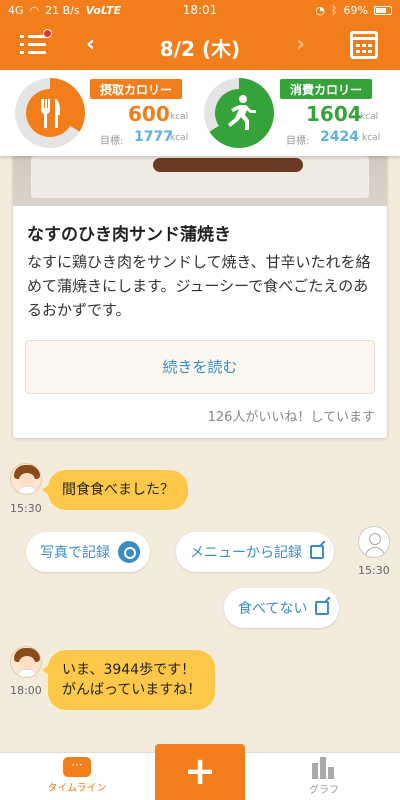 The image size is (400, 800). What do you see at coordinates (129, 670) in the screenshot?
I see `steps-line: いま、3944歩です！` at bounding box center [129, 670].